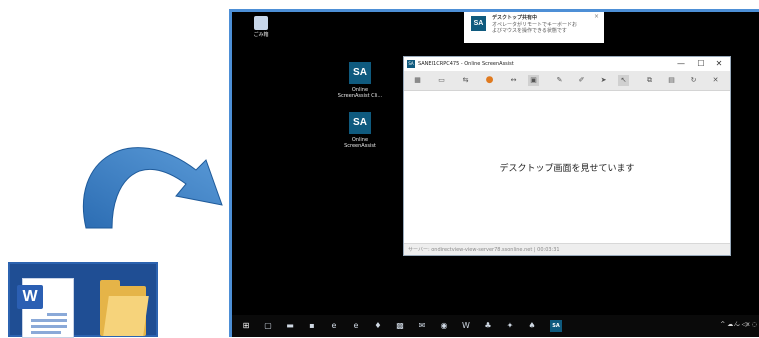 The image size is (759, 338). Describe the element at coordinates (559, 80) in the screenshot. I see `pen-icon: ✎` at that location.